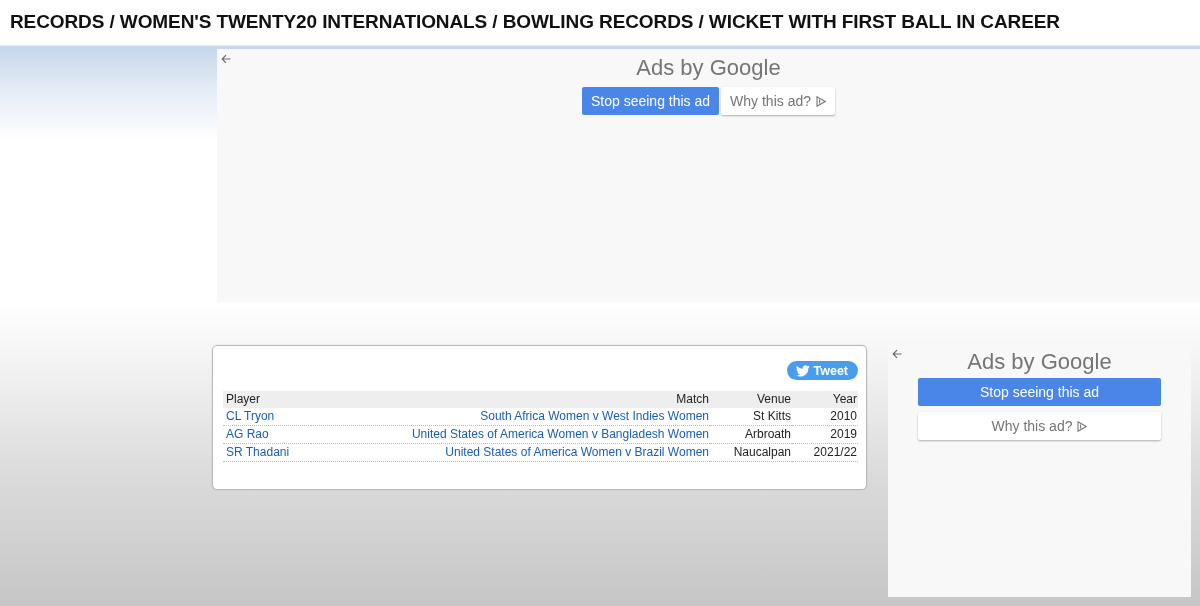 The image size is (1200, 606). What do you see at coordinates (594, 416) in the screenshot?
I see `match-link: South Africa Women v West Indies Women` at bounding box center [594, 416].